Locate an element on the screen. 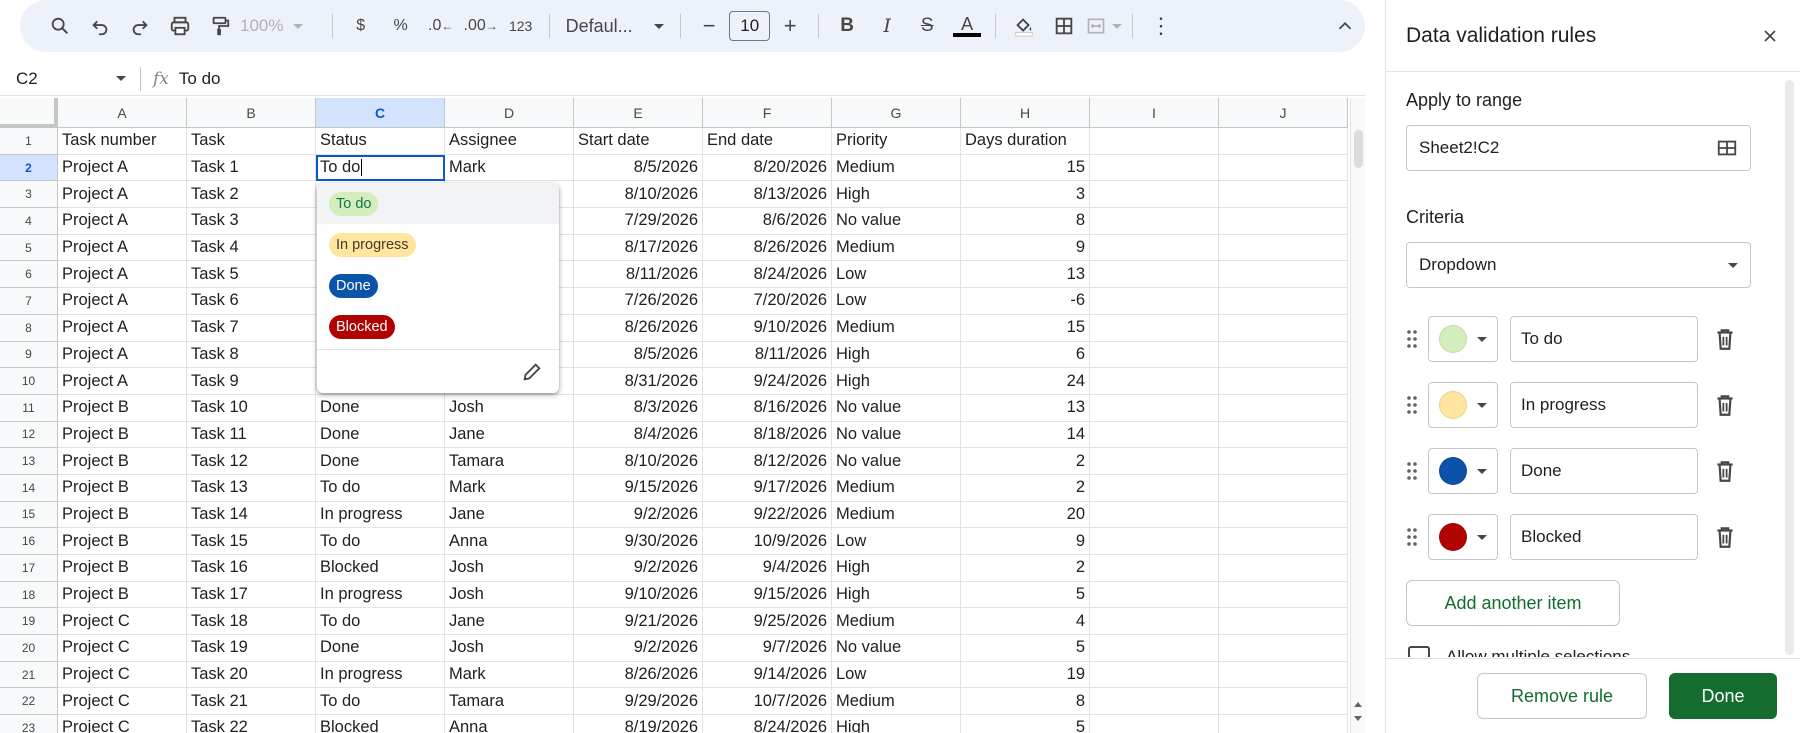 Image resolution: width=1800 pixels, height=733 pixels. row-header: 2 is located at coordinates (29, 168).